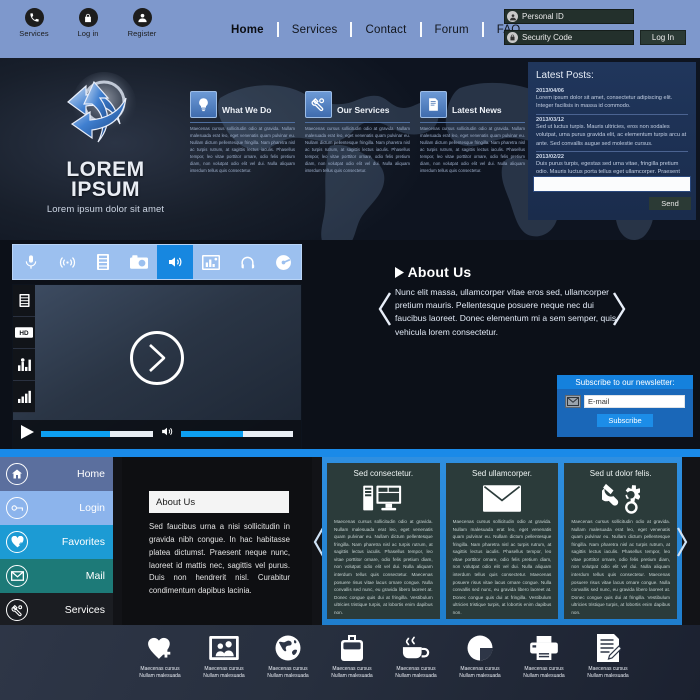  Describe the element at coordinates (619, 311) in the screenshot. I see `about-next-arrow` at that location.